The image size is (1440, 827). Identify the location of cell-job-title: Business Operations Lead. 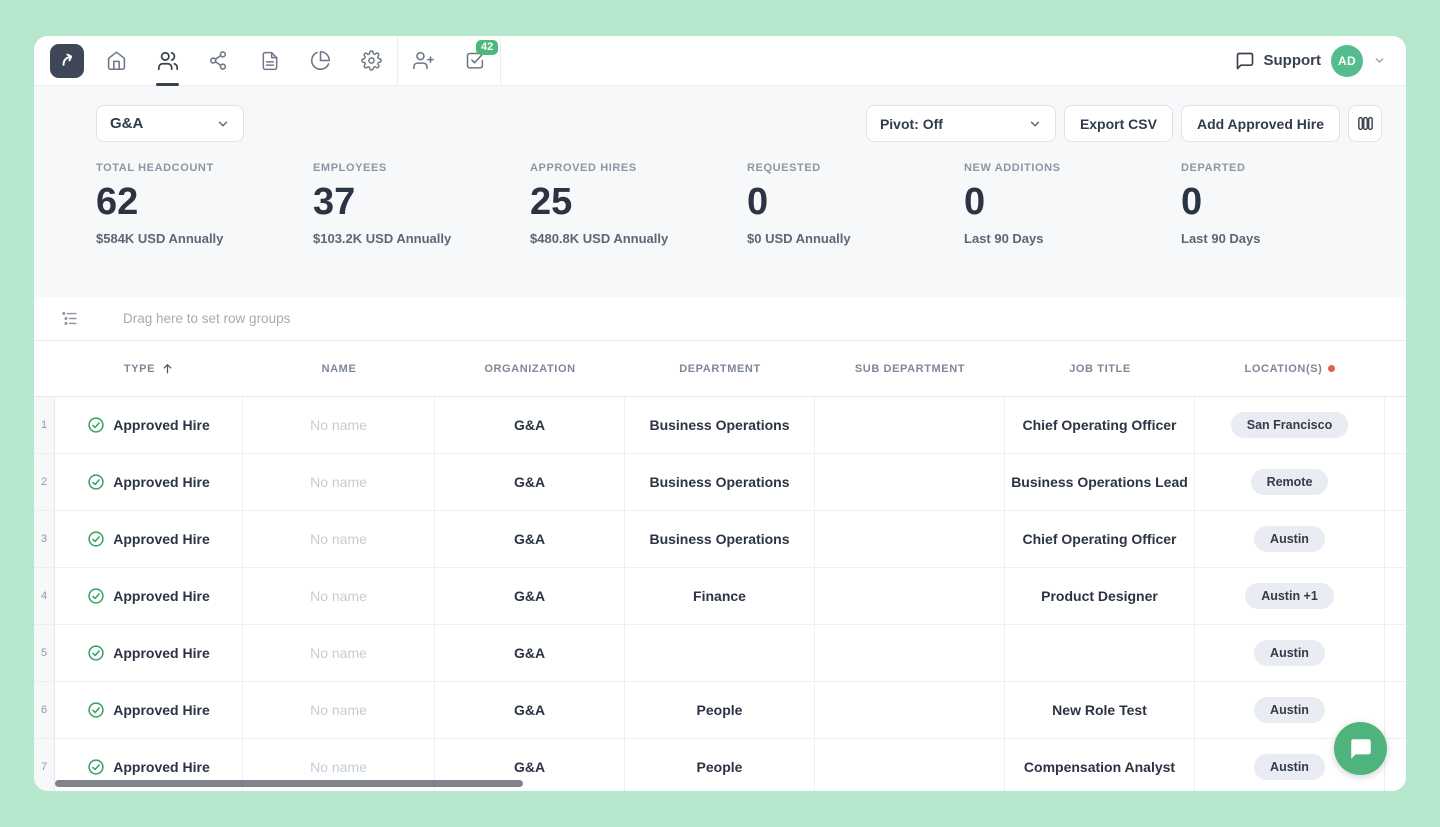
(1100, 482).